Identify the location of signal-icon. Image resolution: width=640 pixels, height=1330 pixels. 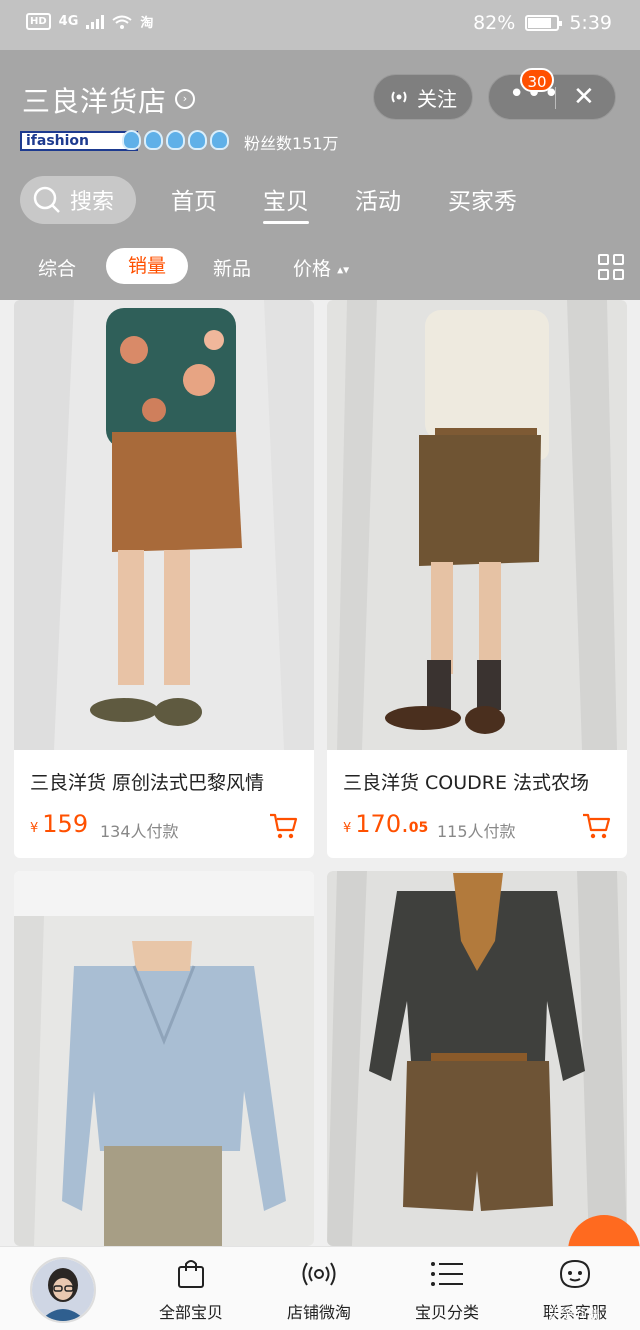
(95, 21).